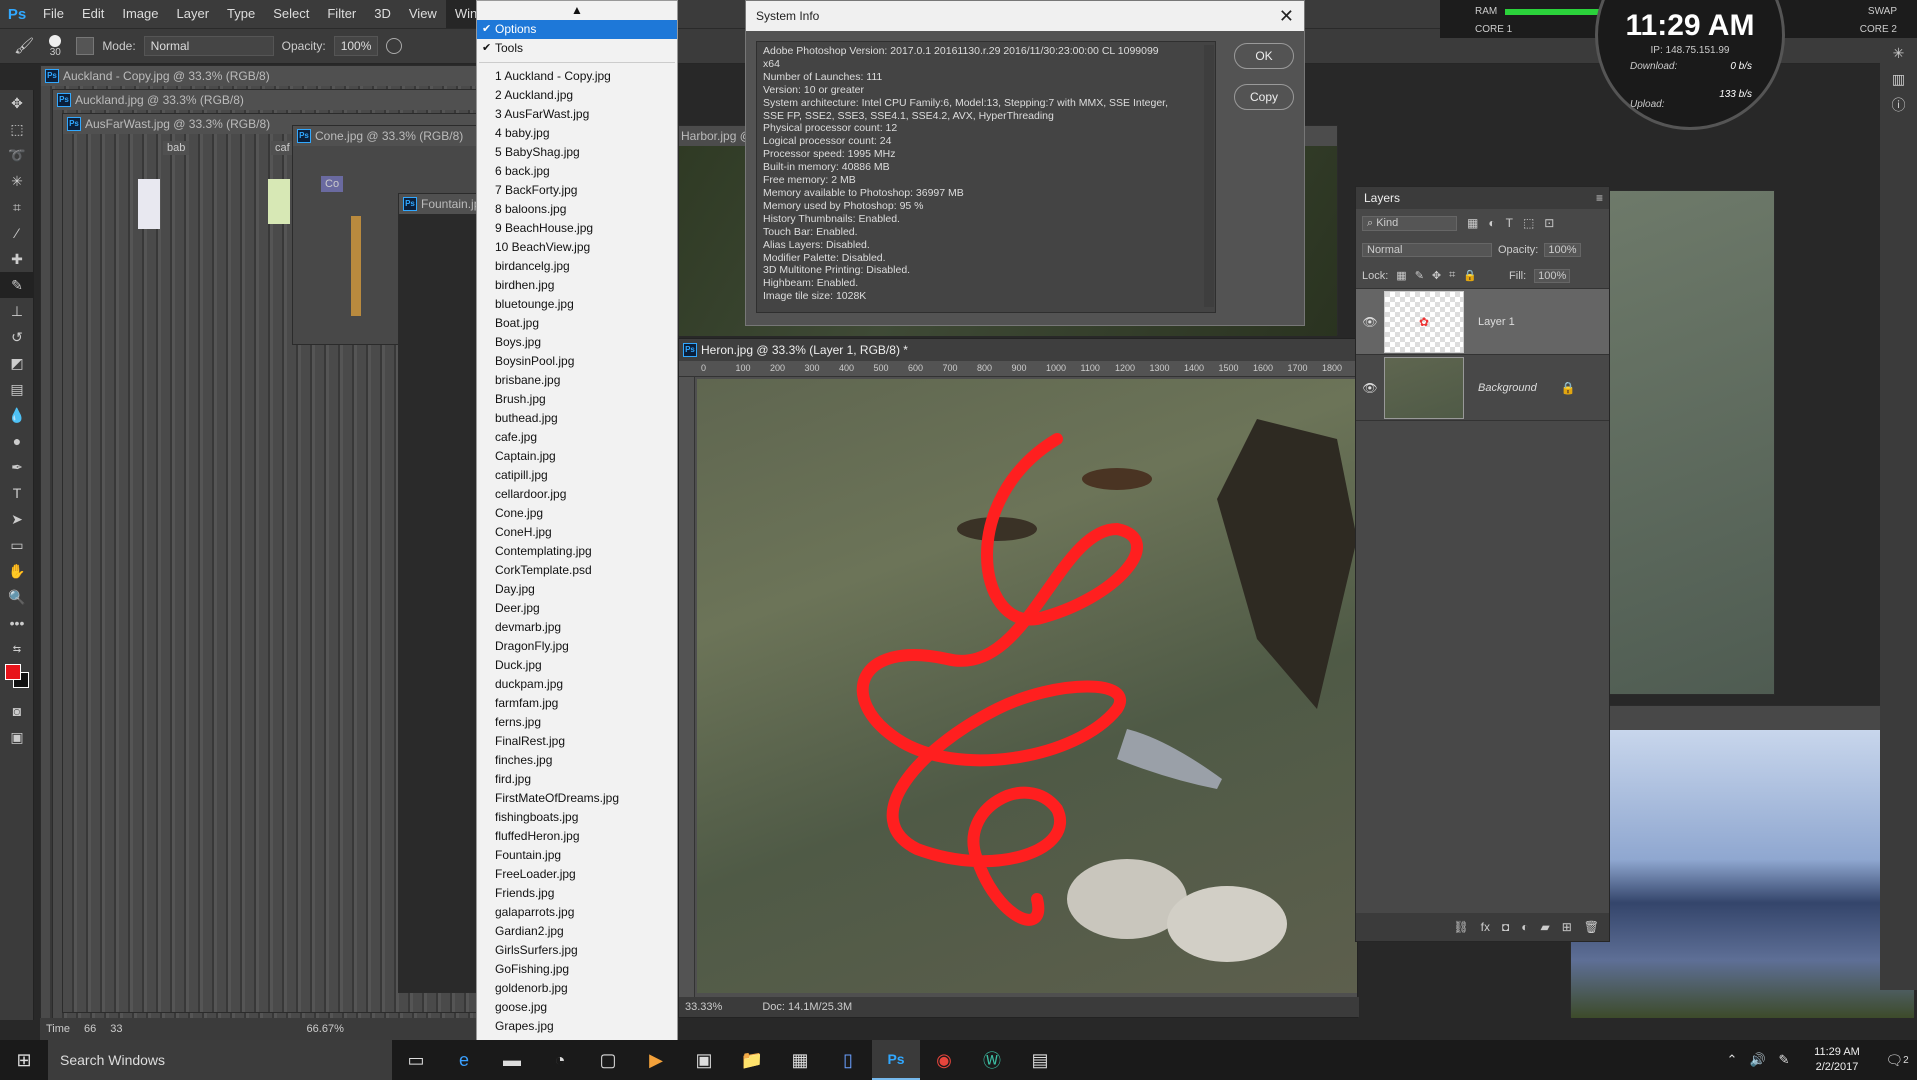  What do you see at coordinates (577, 133) in the screenshot?
I see `menu-item-open-file: 4 baby.jpg` at bounding box center [577, 133].